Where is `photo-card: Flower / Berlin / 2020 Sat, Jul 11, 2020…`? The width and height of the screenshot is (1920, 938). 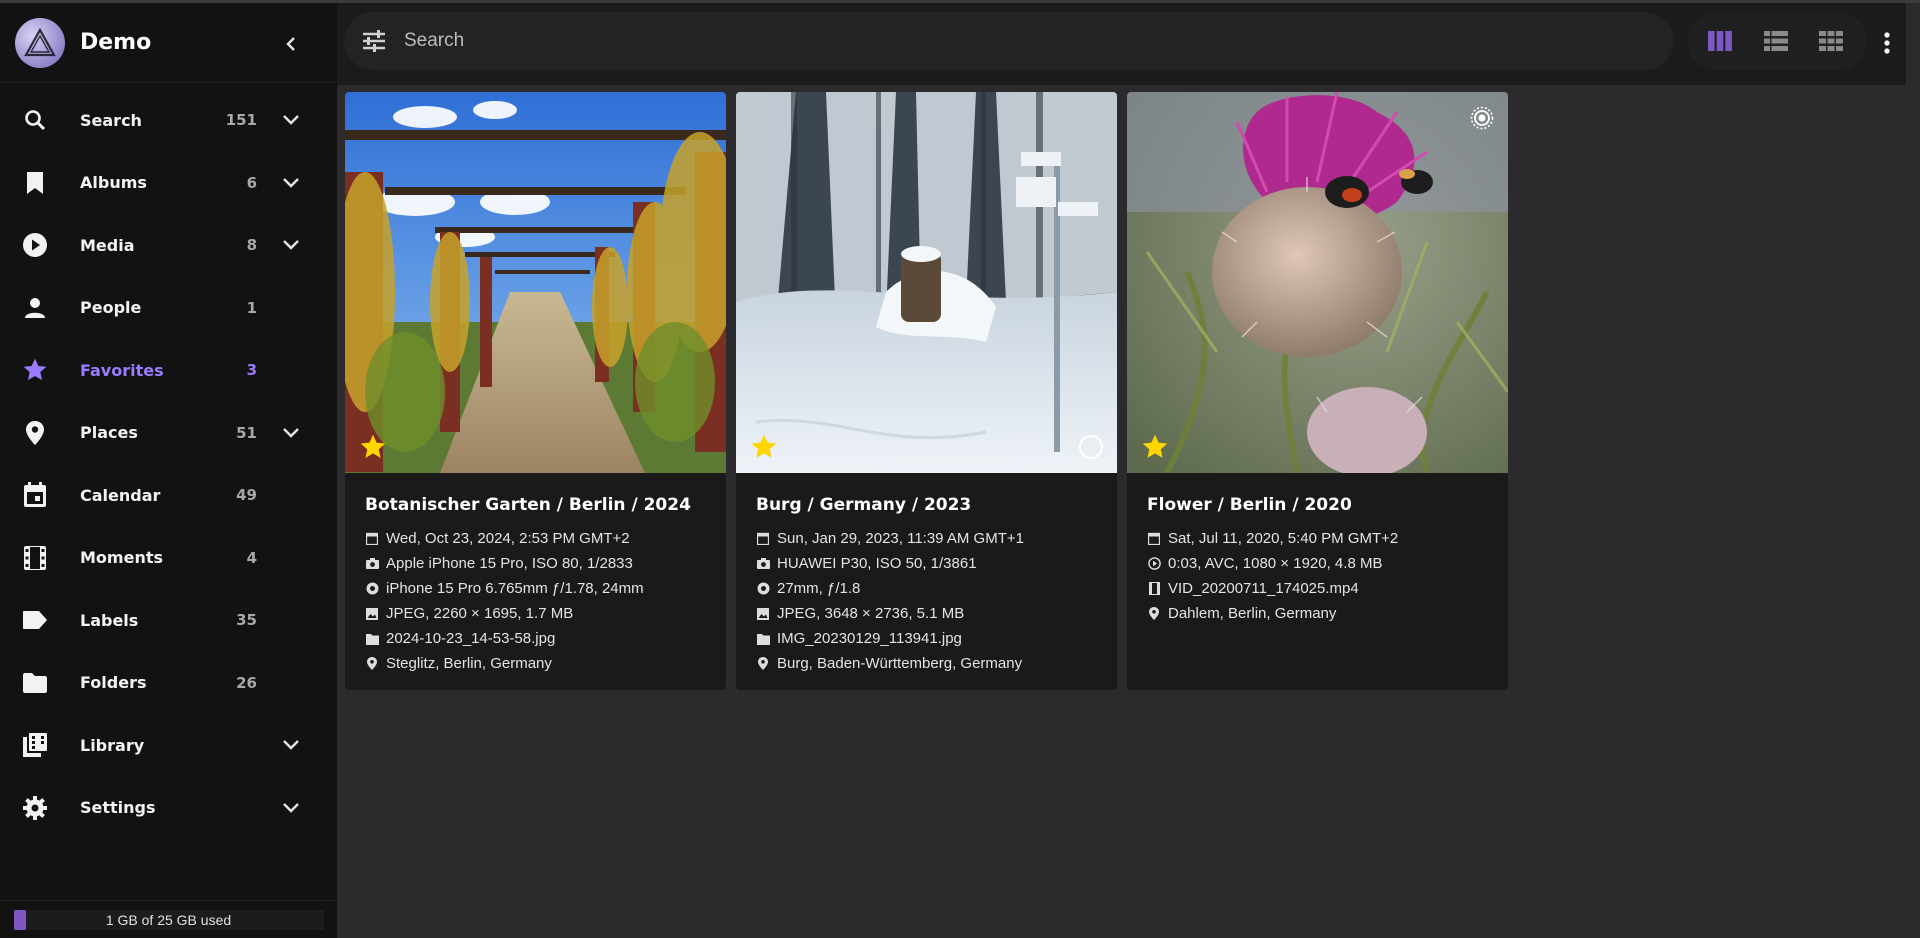
photo-card: Flower / Berlin / 2020 Sat, Jul 11, 2020… is located at coordinates (1317, 391).